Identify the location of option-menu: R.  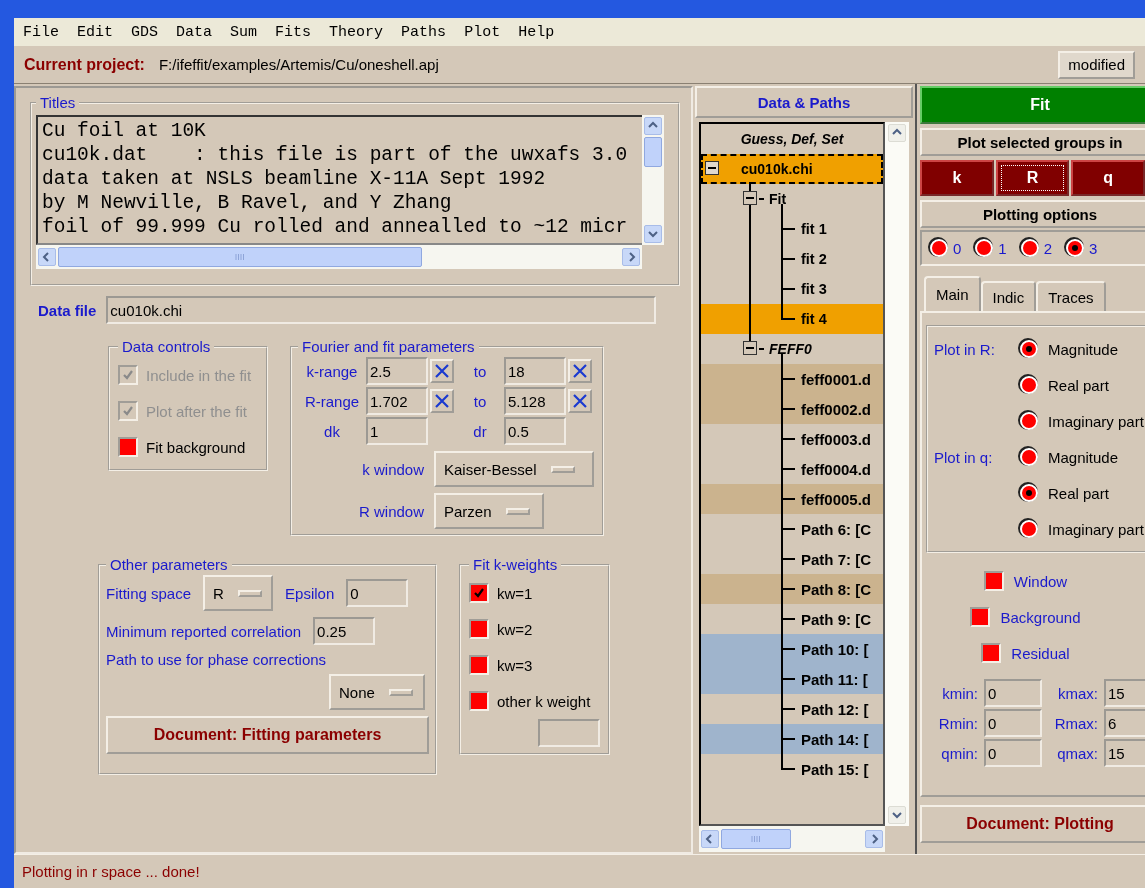
(238, 593).